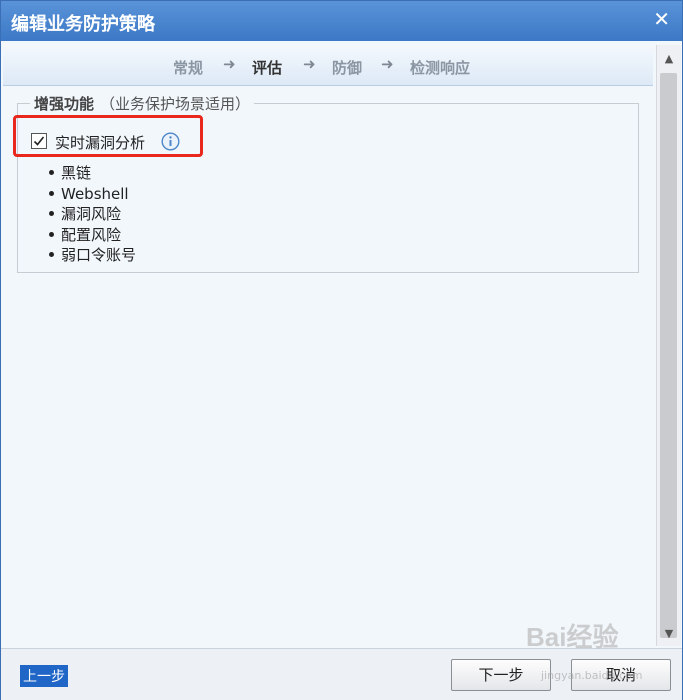  What do you see at coordinates (341, 21) in the screenshot?
I see `title-bar: 编辑业务防护策略 ✕` at bounding box center [341, 21].